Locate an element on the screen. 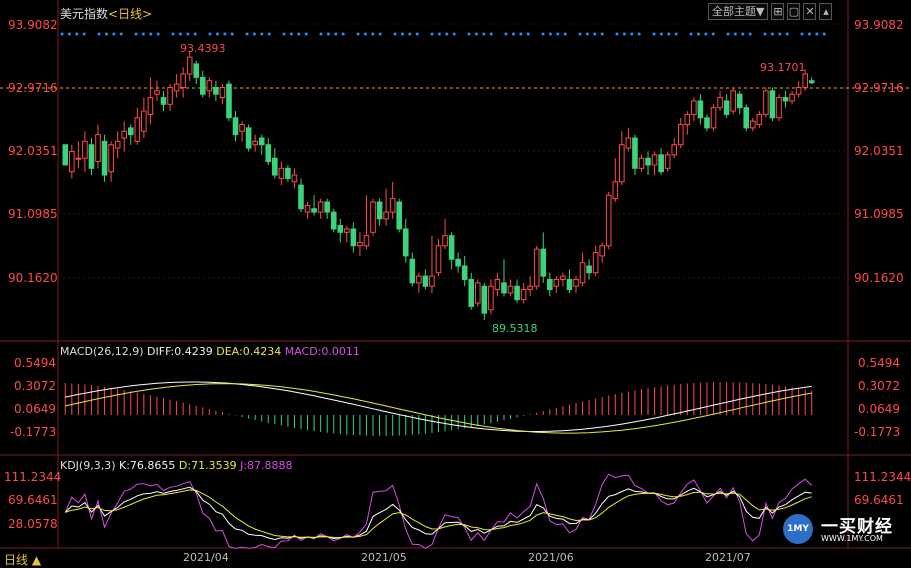  close-icon: ✕ is located at coordinates (810, 11).